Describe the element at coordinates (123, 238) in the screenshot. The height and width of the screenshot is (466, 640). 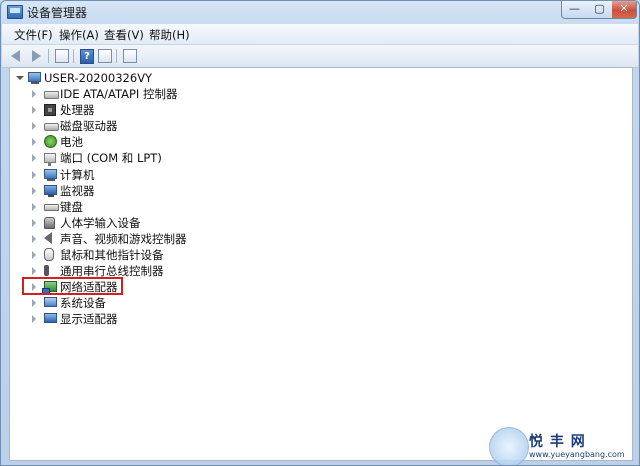
I see `tree-item-label: 声音、视频和游戏控制器` at that location.